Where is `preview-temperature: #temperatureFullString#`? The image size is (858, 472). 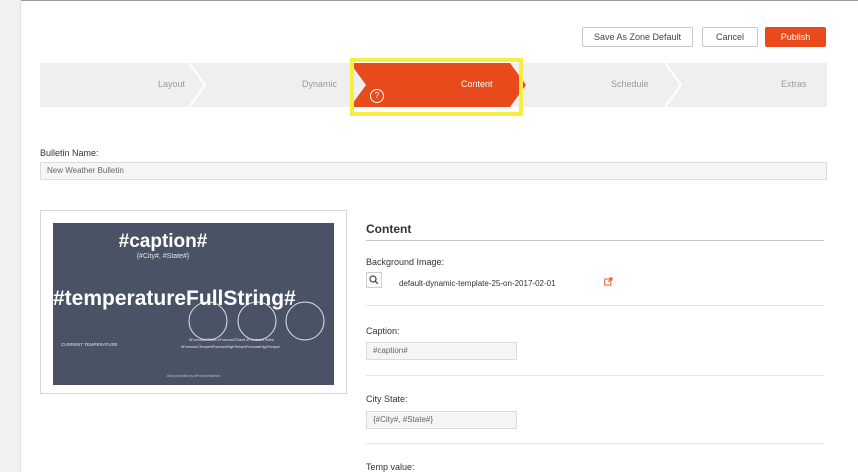
preview-temperature: #temperatureFullString# is located at coordinates (174, 298).